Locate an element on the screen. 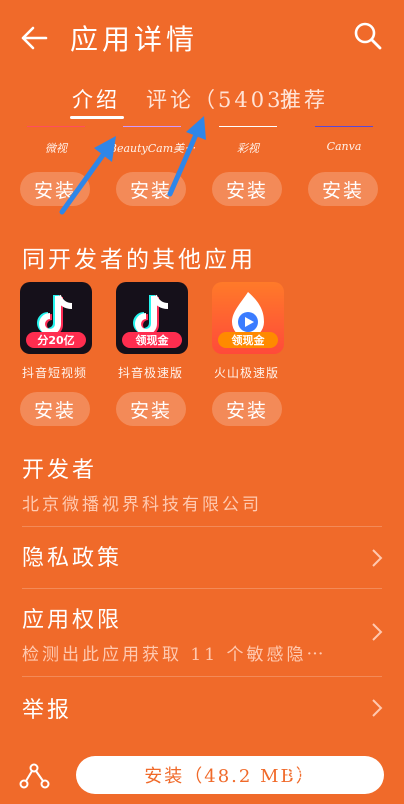  report-label: 举报 is located at coordinates (47, 710).